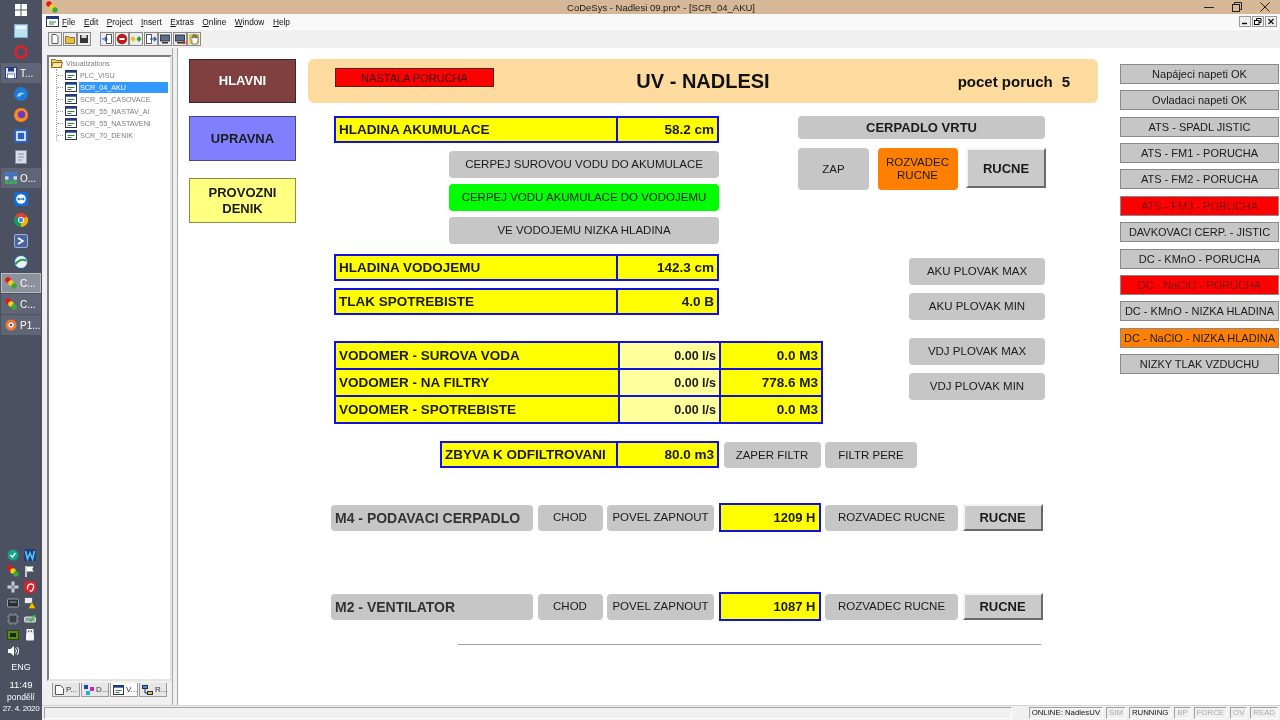  What do you see at coordinates (432, 517) in the screenshot?
I see `motor-label: M4 - PODAVACI CERPADLO` at bounding box center [432, 517].